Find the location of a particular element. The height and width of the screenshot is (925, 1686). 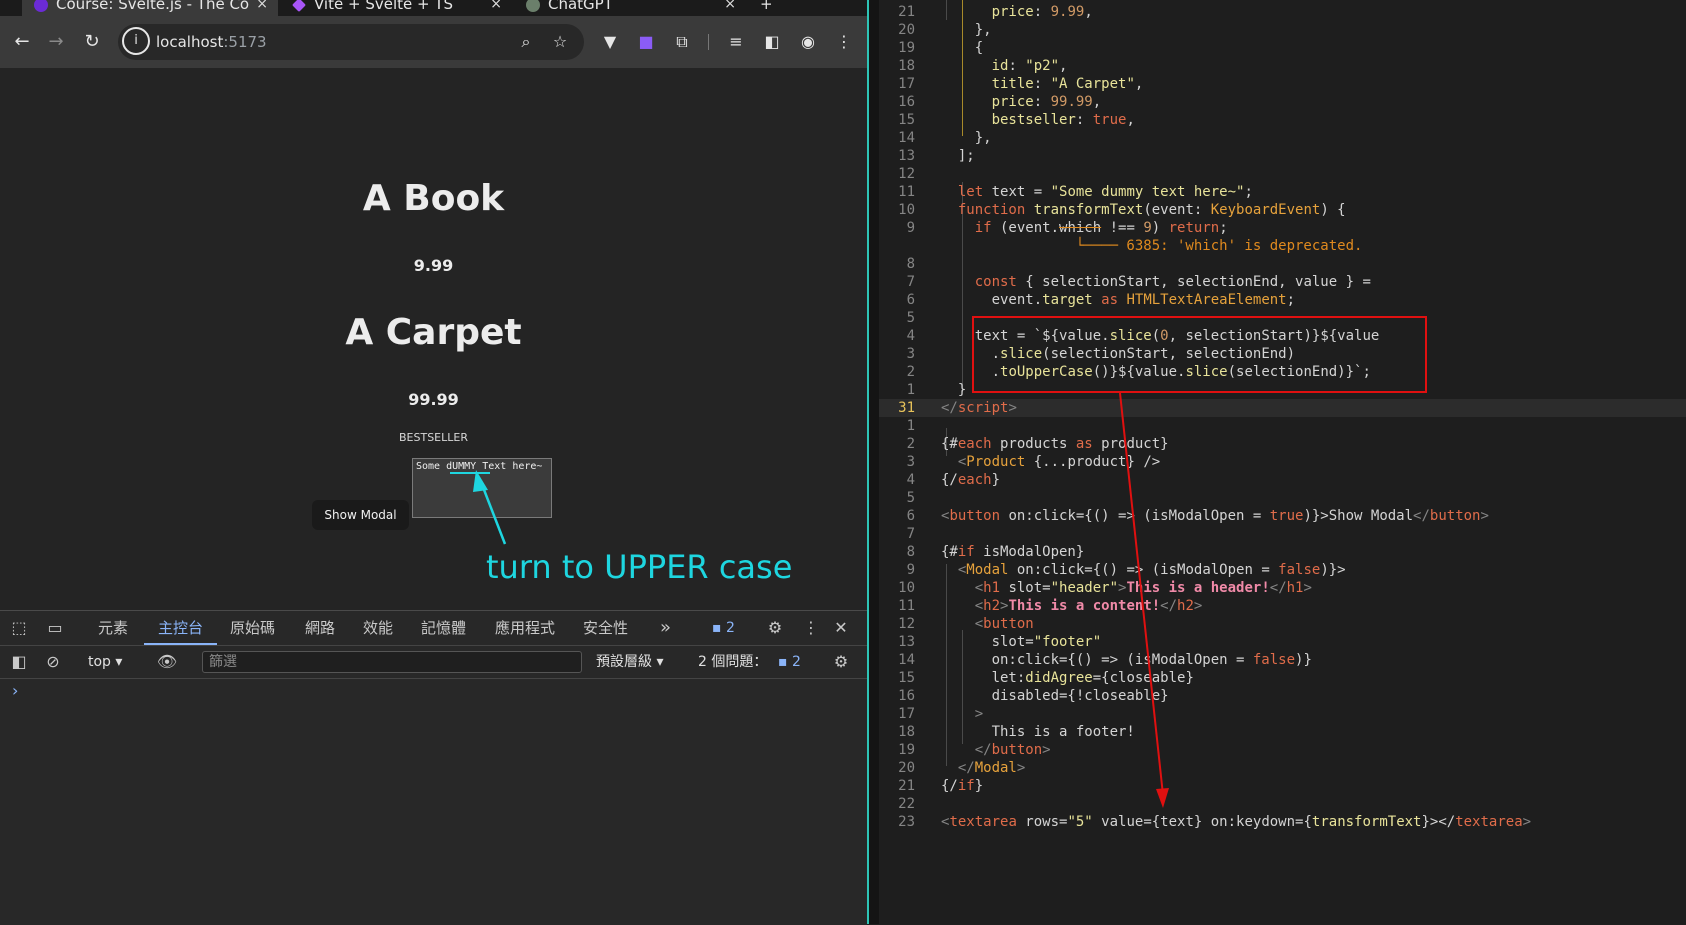

red-annotation-arrow is located at coordinates (1144, 600).